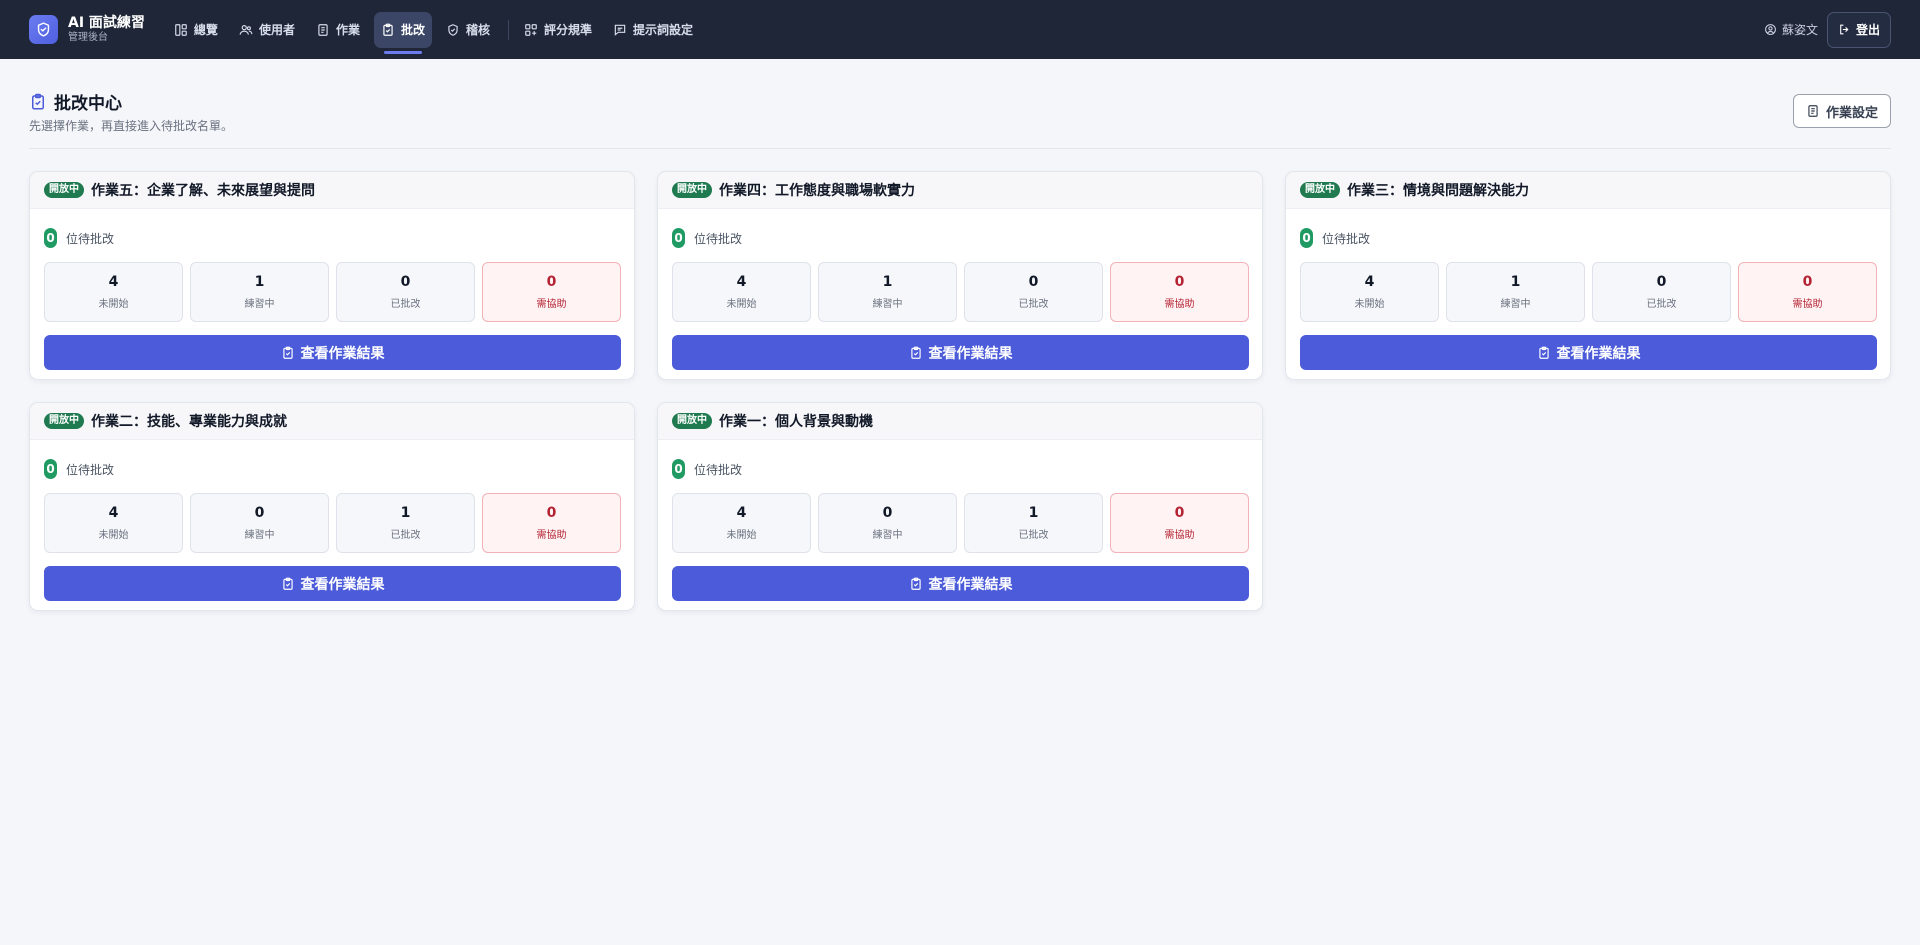  I want to click on nav-item-assignments: 作業, so click(338, 30).